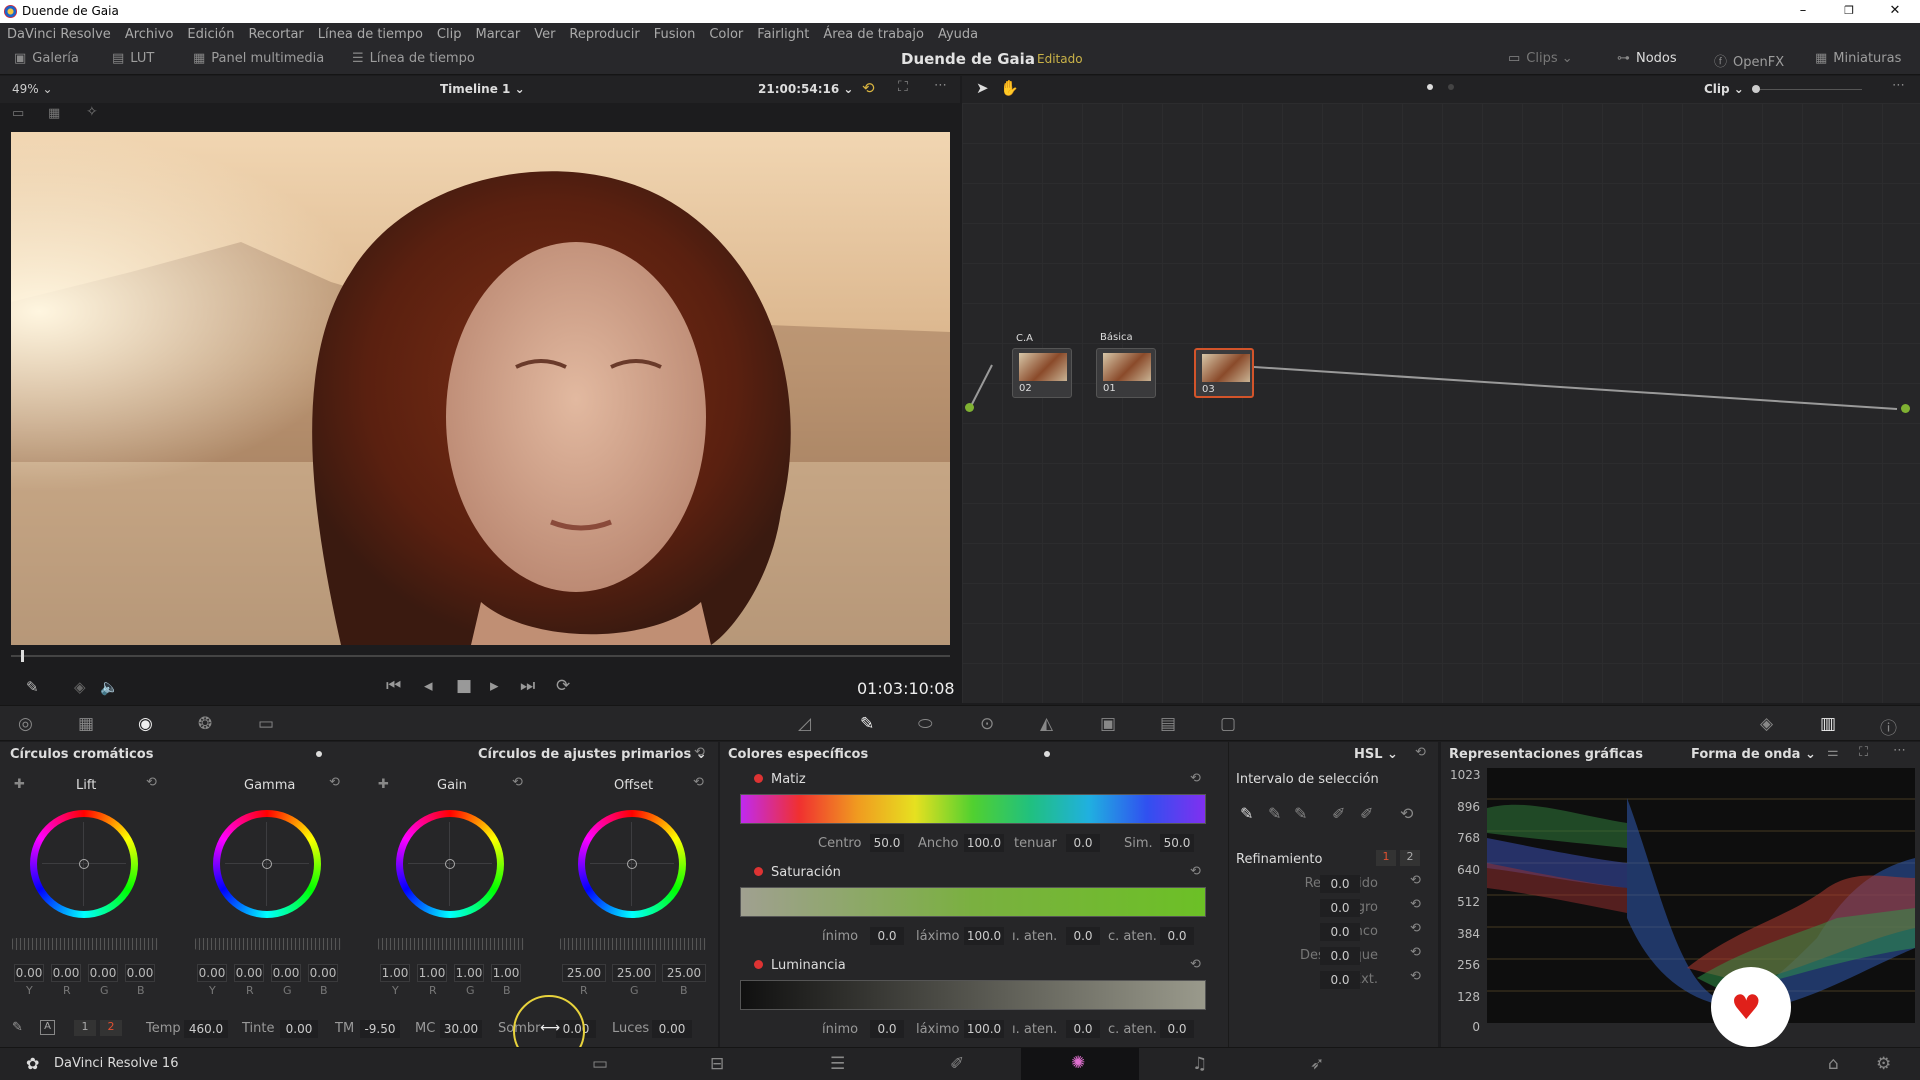 This screenshot has width=1920, height=1080. I want to click on refine-page-2: 2, so click(1410, 858).